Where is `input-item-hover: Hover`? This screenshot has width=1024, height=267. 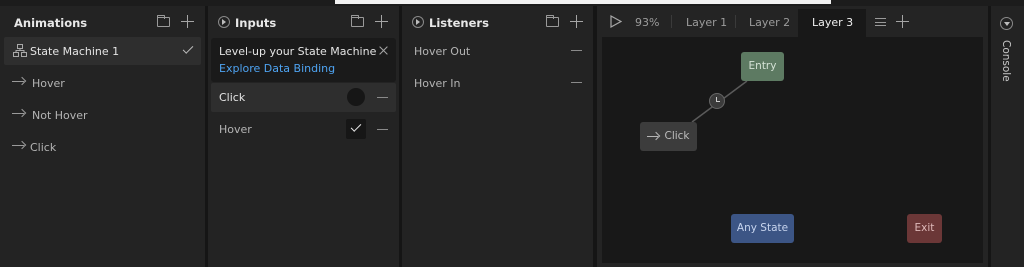 input-item-hover: Hover is located at coordinates (303, 129).